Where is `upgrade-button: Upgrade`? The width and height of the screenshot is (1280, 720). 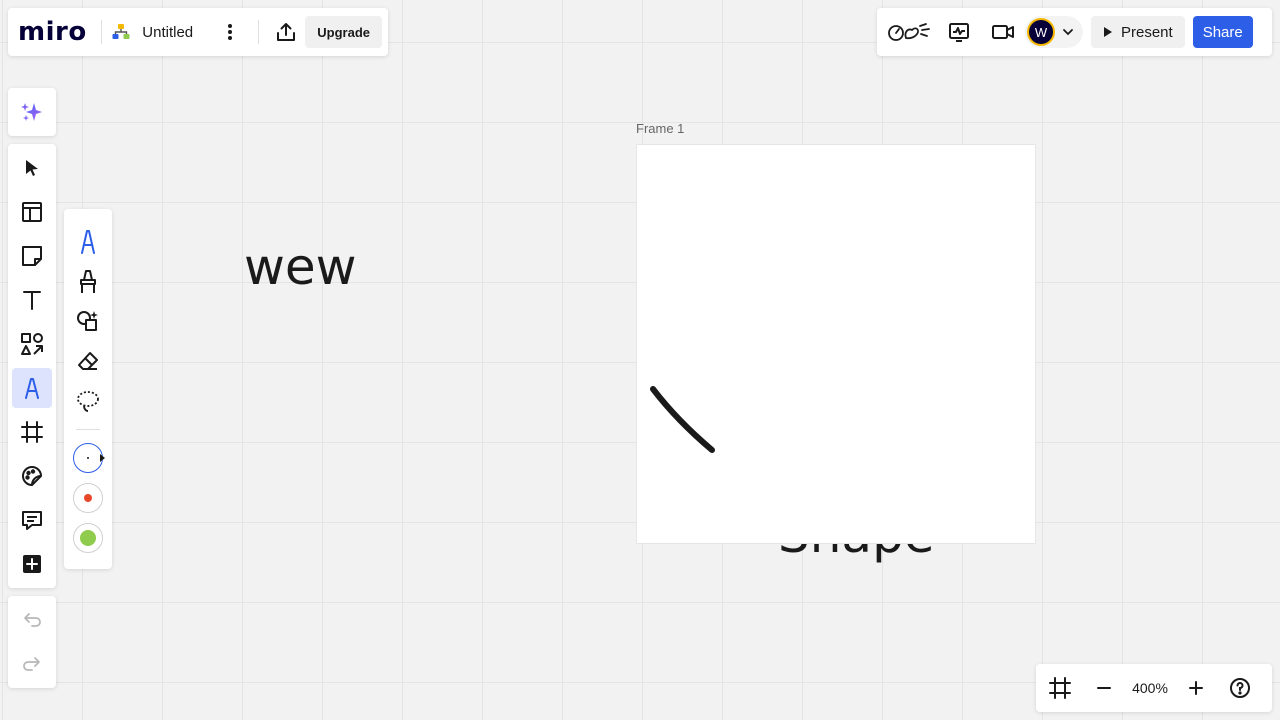 upgrade-button: Upgrade is located at coordinates (344, 32).